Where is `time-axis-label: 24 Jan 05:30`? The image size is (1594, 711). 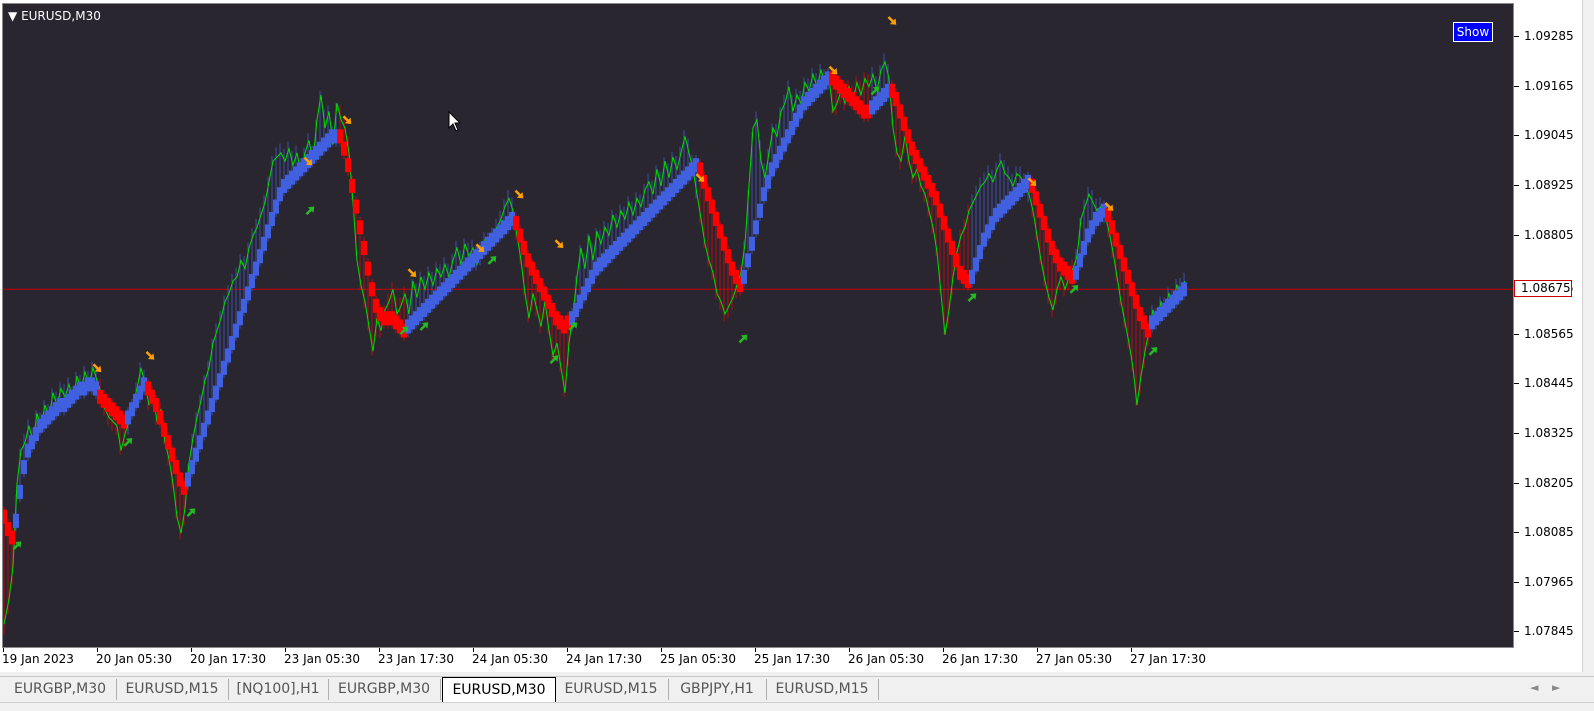 time-axis-label: 24 Jan 05:30 is located at coordinates (510, 659).